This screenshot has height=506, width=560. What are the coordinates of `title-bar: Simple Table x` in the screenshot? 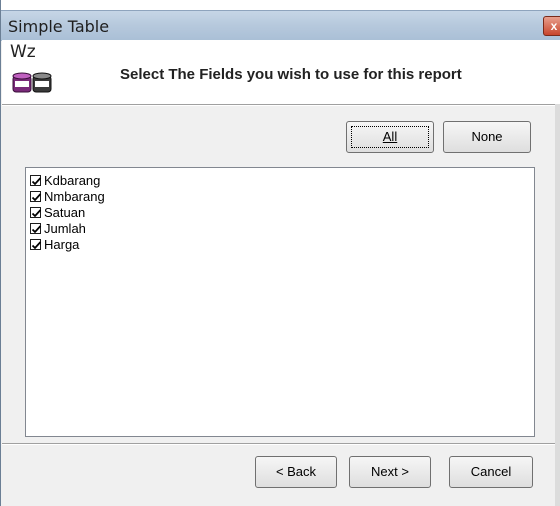 It's located at (280, 25).